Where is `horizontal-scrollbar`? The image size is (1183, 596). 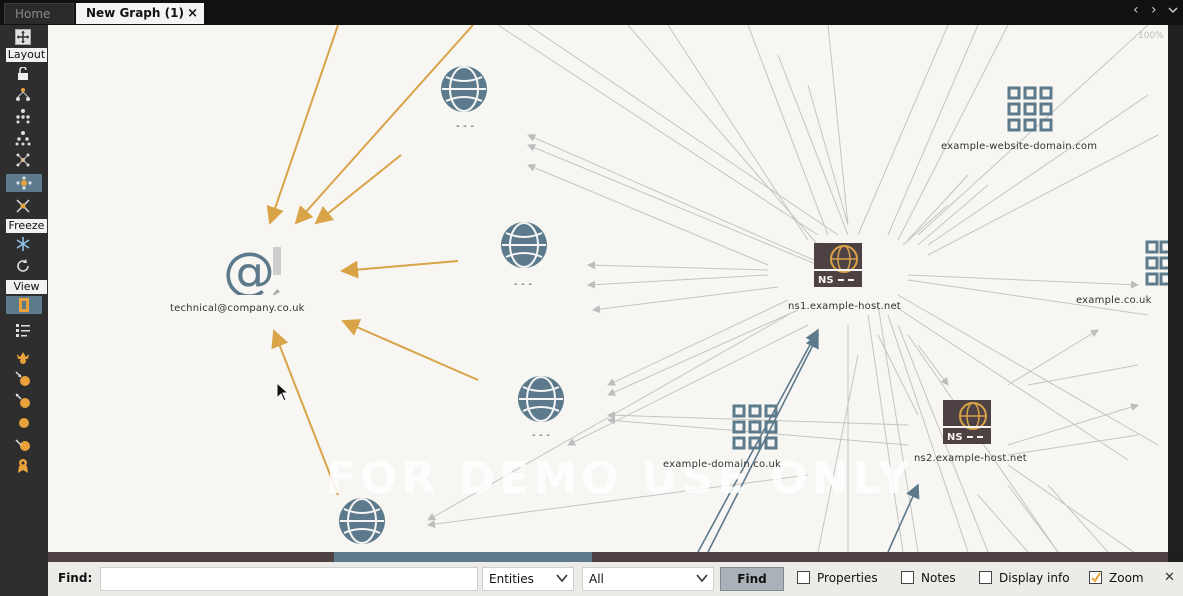 horizontal-scrollbar is located at coordinates (608, 557).